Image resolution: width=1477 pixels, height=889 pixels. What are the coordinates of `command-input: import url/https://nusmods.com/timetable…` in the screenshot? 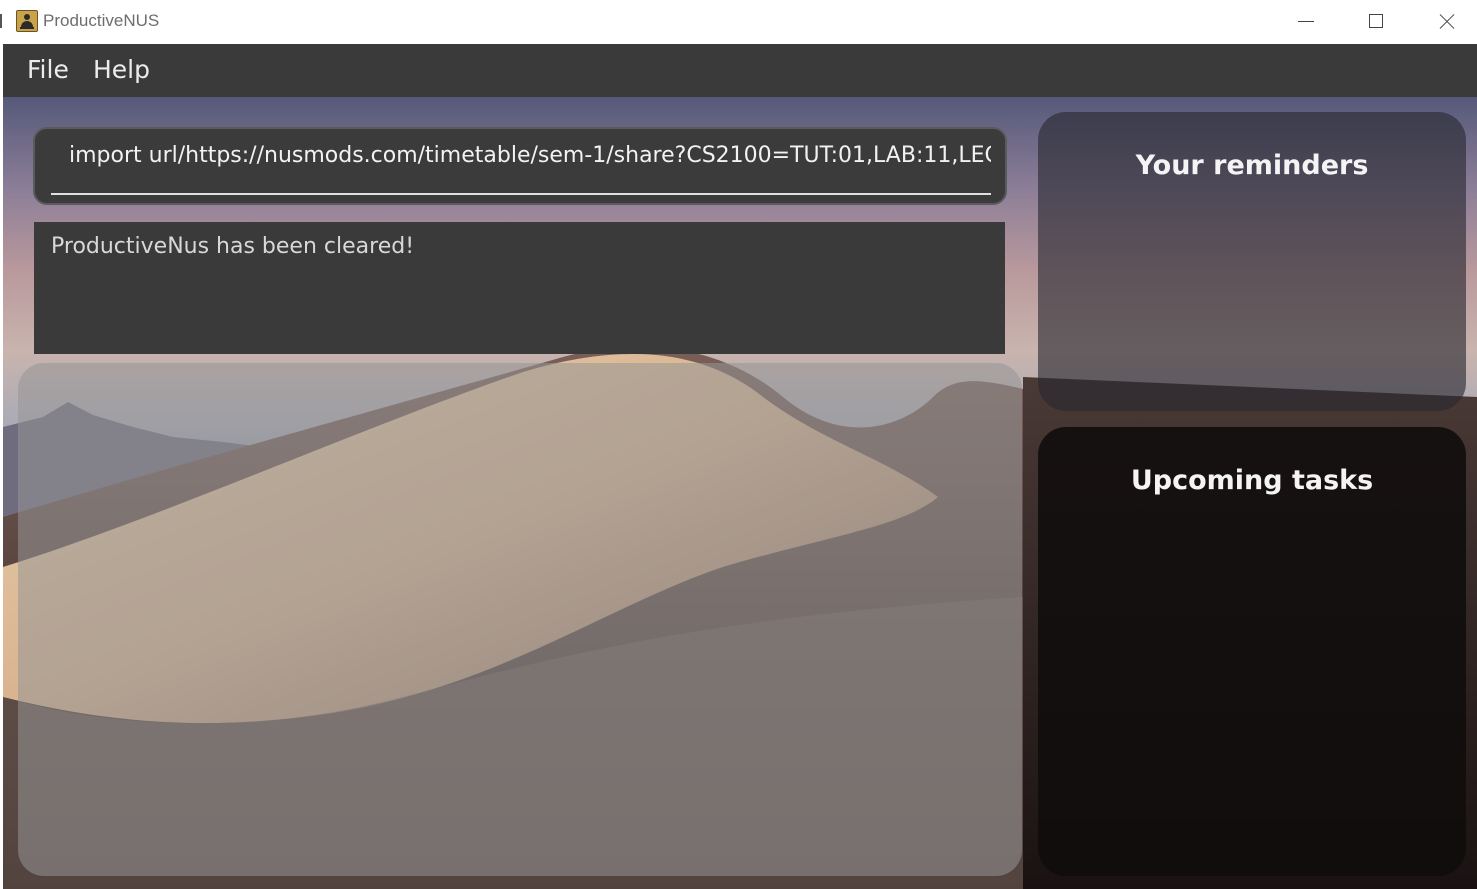 It's located at (521, 169).